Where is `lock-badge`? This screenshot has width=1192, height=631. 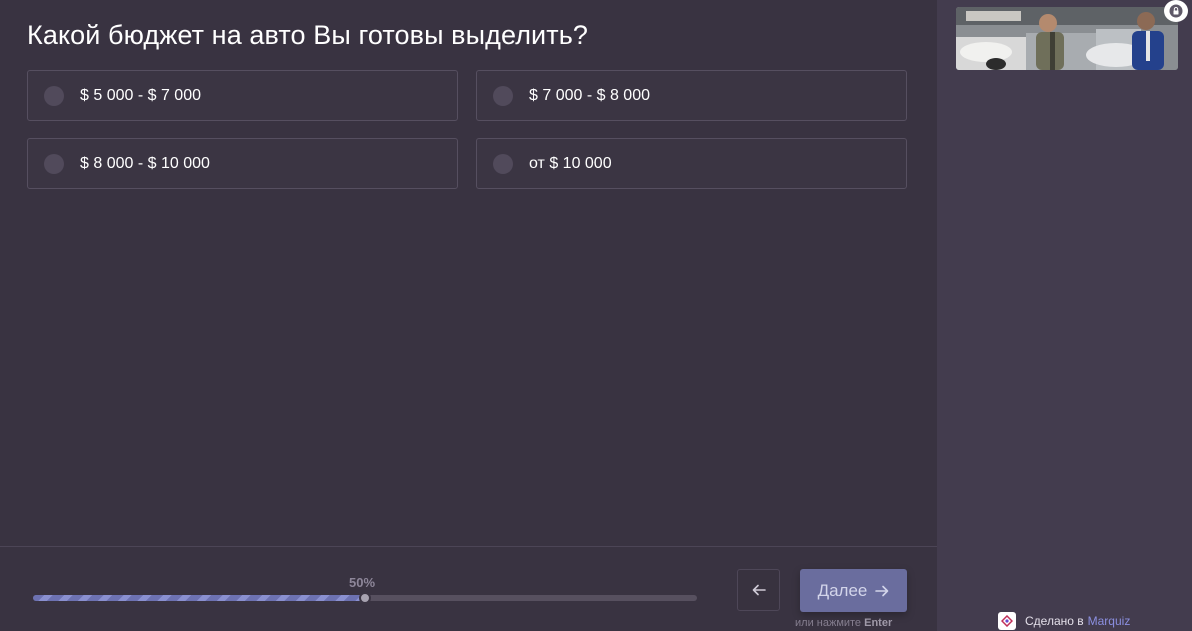
lock-badge is located at coordinates (1176, 11).